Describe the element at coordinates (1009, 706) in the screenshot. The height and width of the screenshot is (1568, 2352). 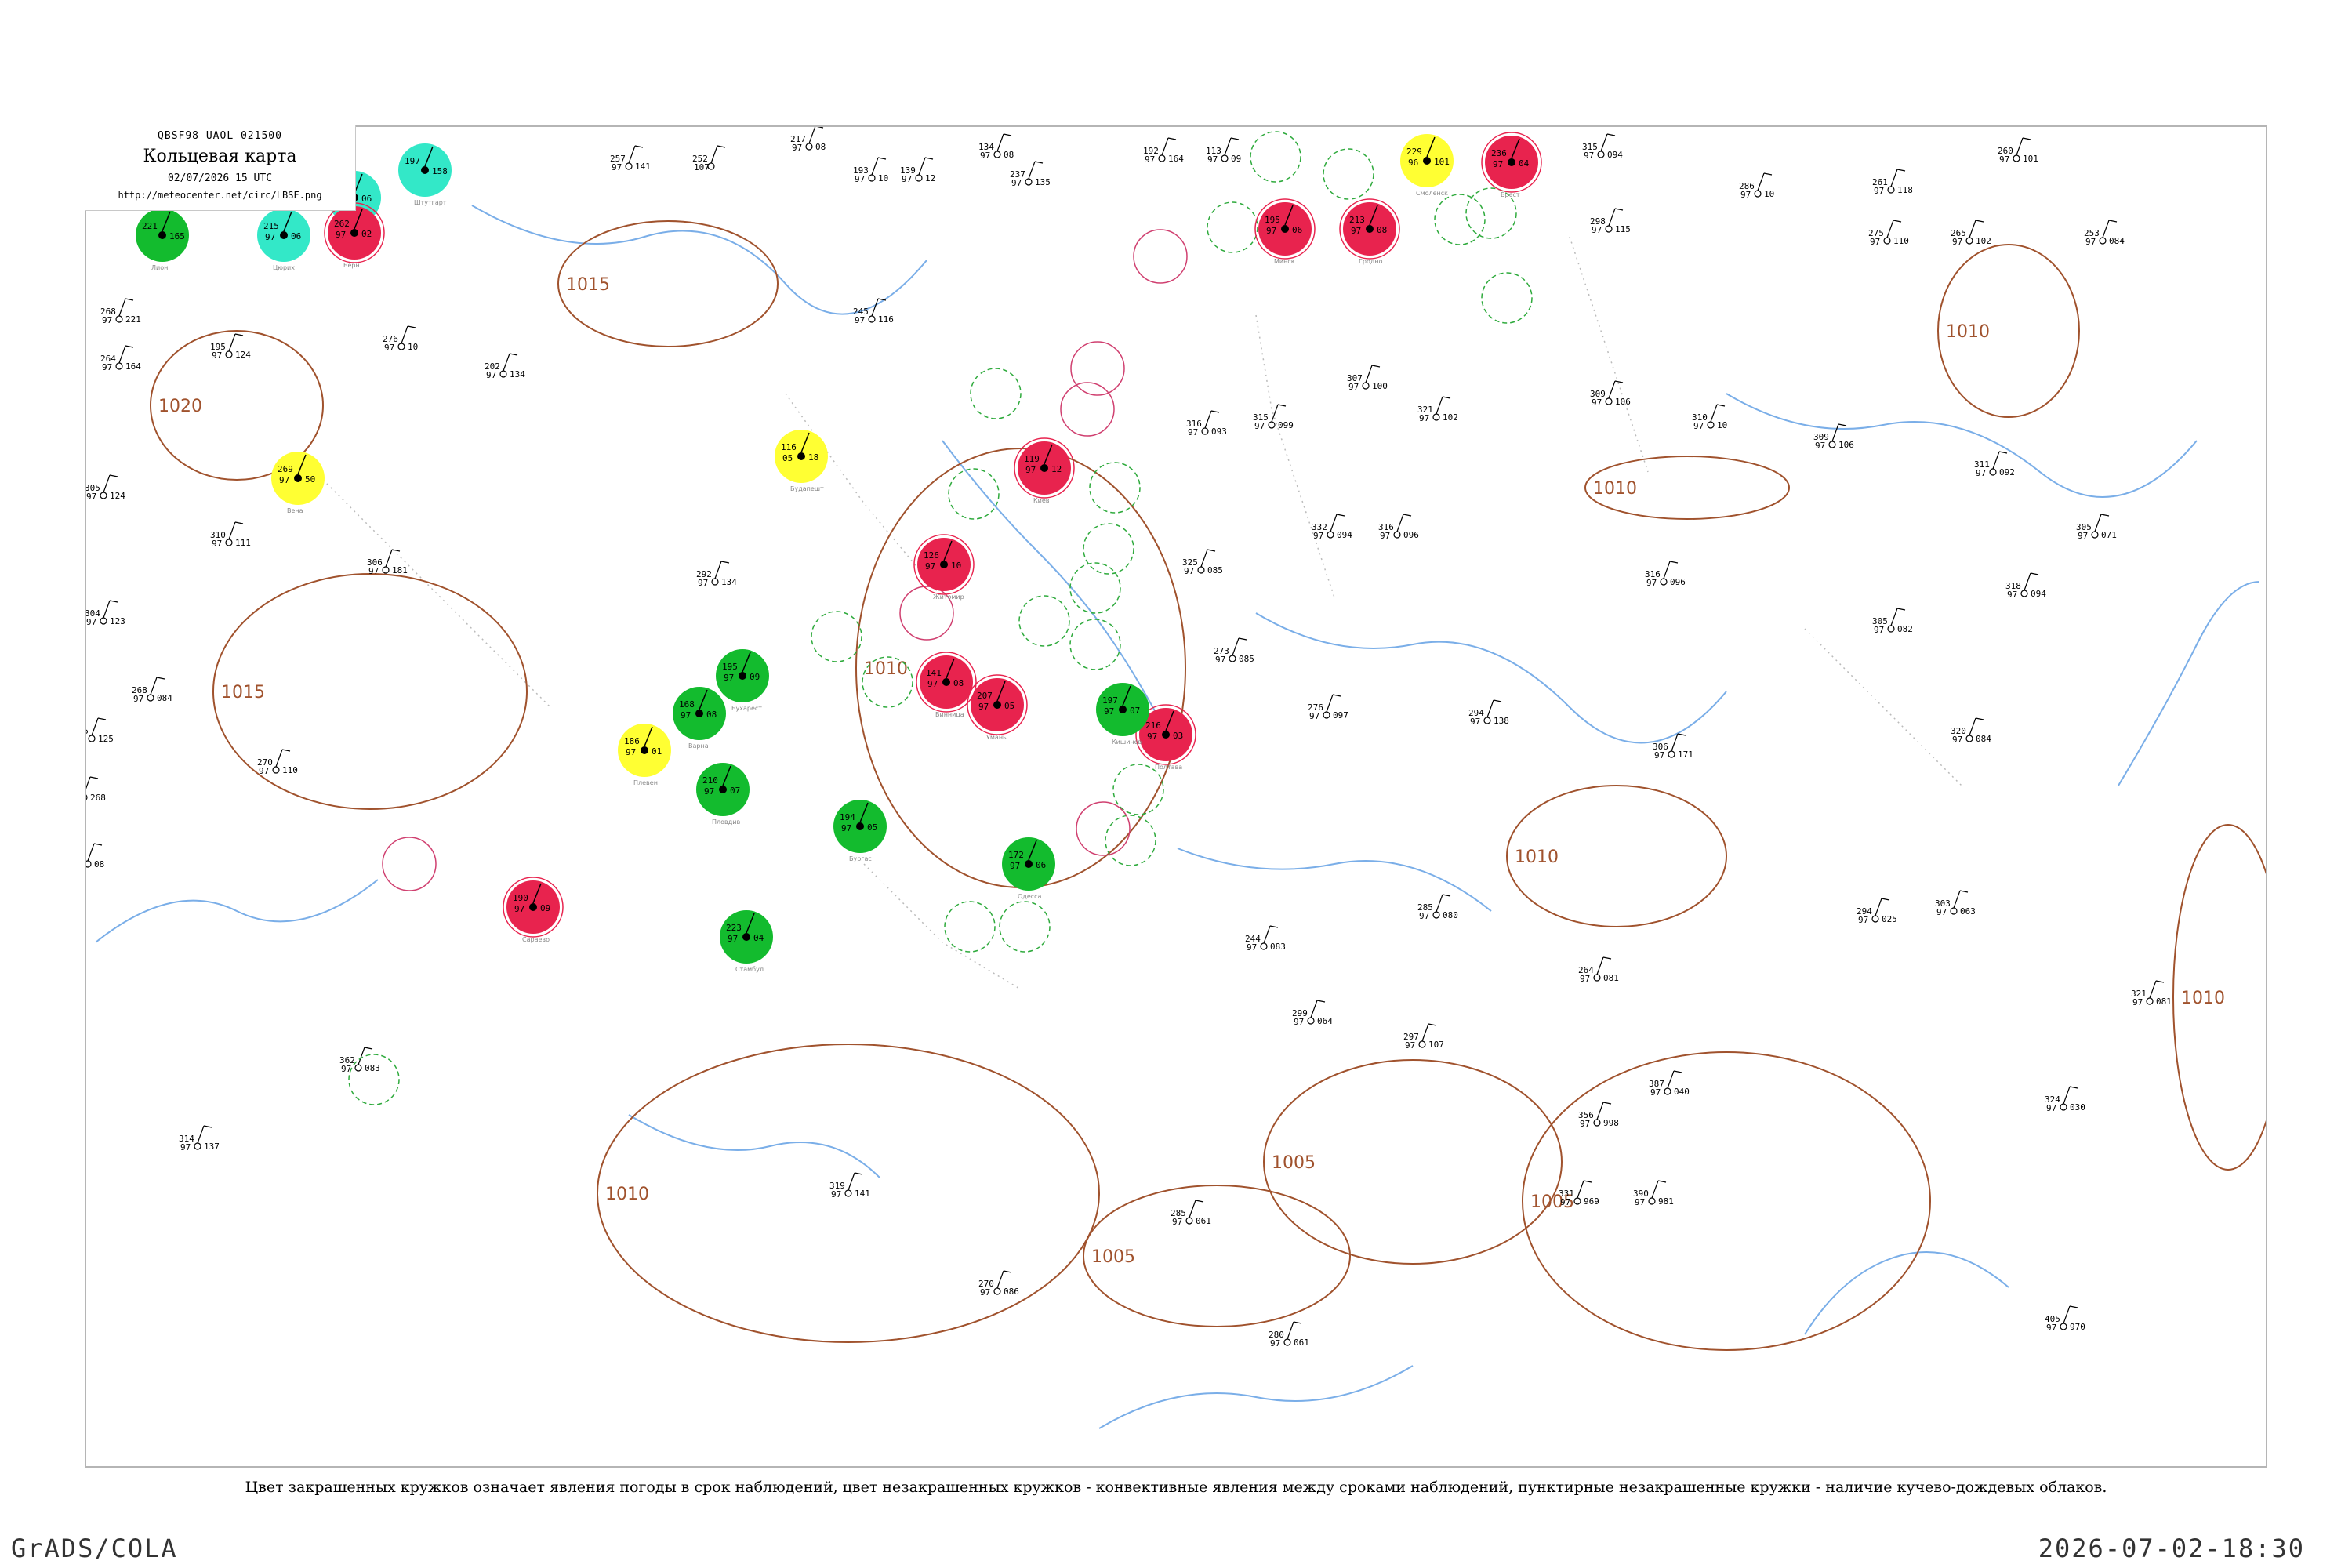
I see `station-dewpoint: 05` at that location.